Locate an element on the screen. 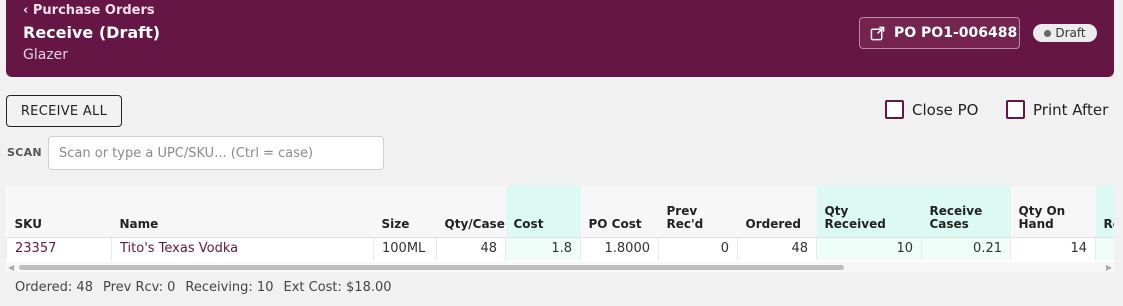 This screenshot has width=1123, height=306. col-header-name: Name is located at coordinates (242, 211).